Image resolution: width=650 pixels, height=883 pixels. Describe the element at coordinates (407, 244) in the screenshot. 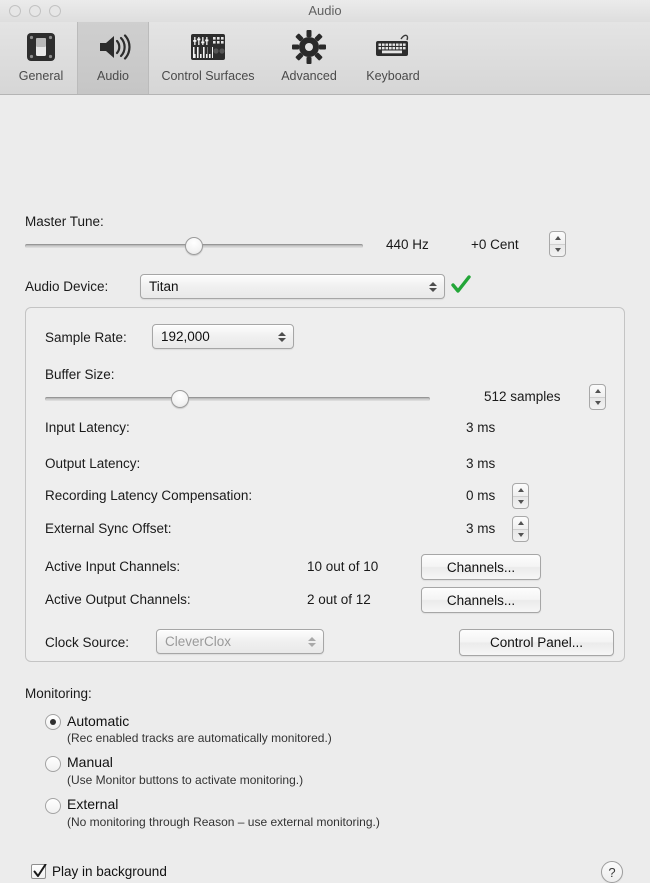

I see `master-tune-frequency: 440 Hz` at that location.